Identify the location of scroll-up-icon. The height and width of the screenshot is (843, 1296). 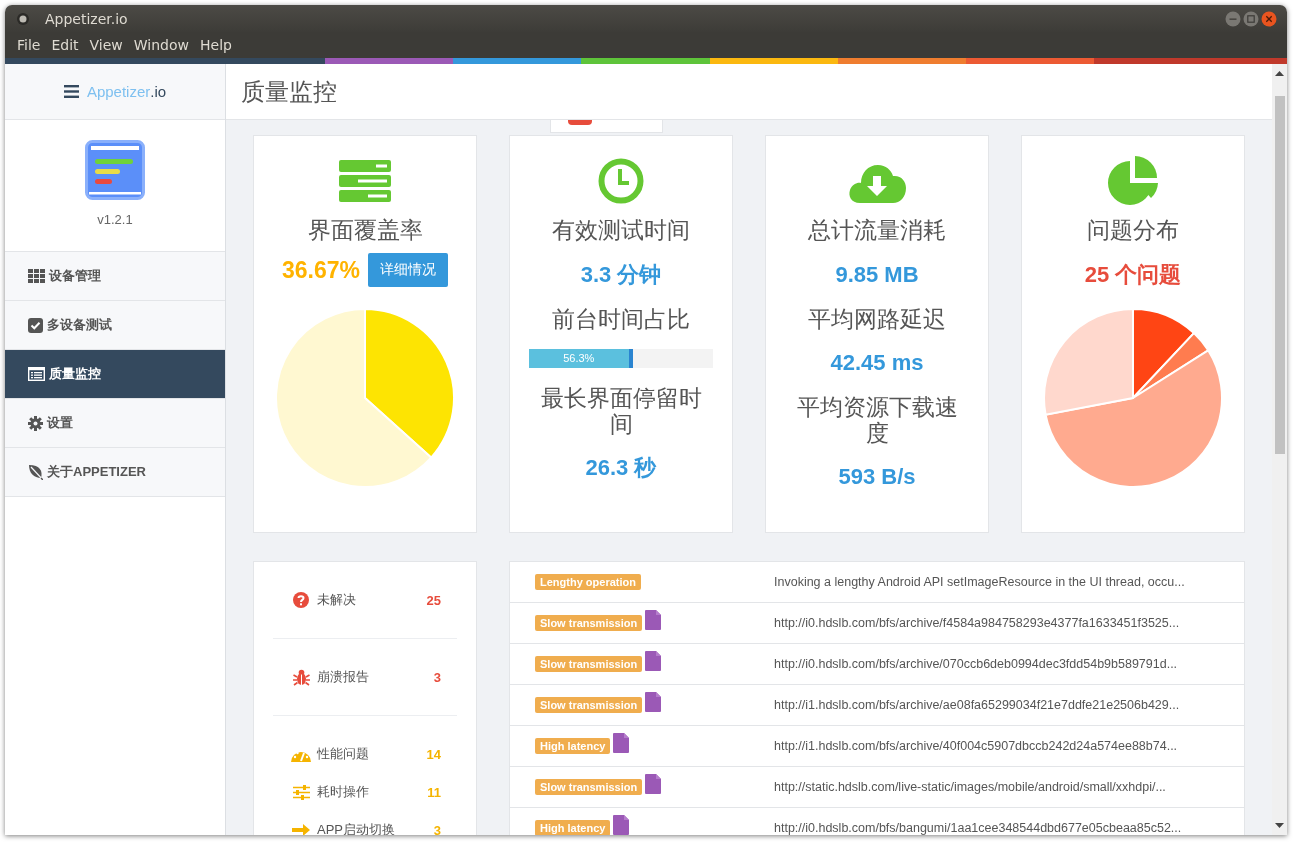
(1279, 73).